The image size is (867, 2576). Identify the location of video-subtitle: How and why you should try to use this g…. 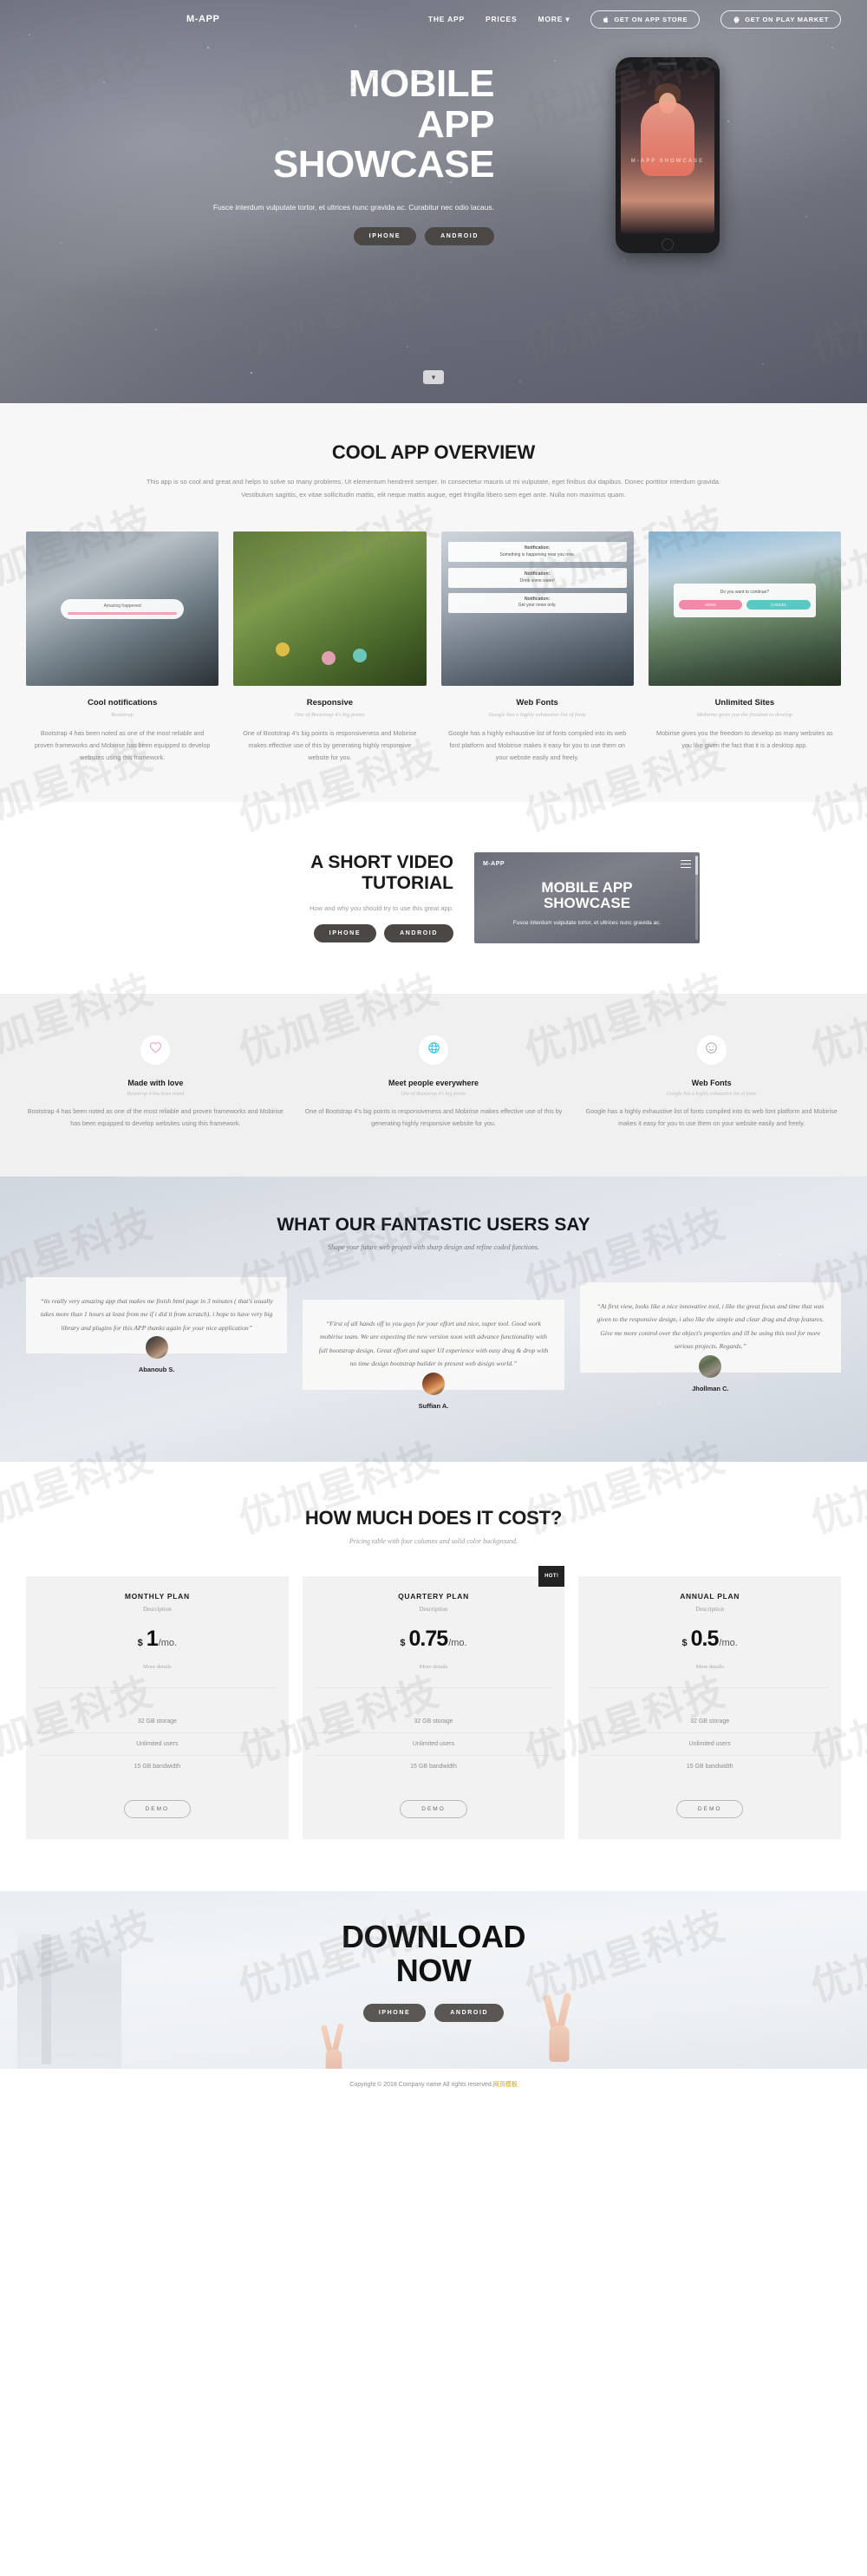
(381, 909).